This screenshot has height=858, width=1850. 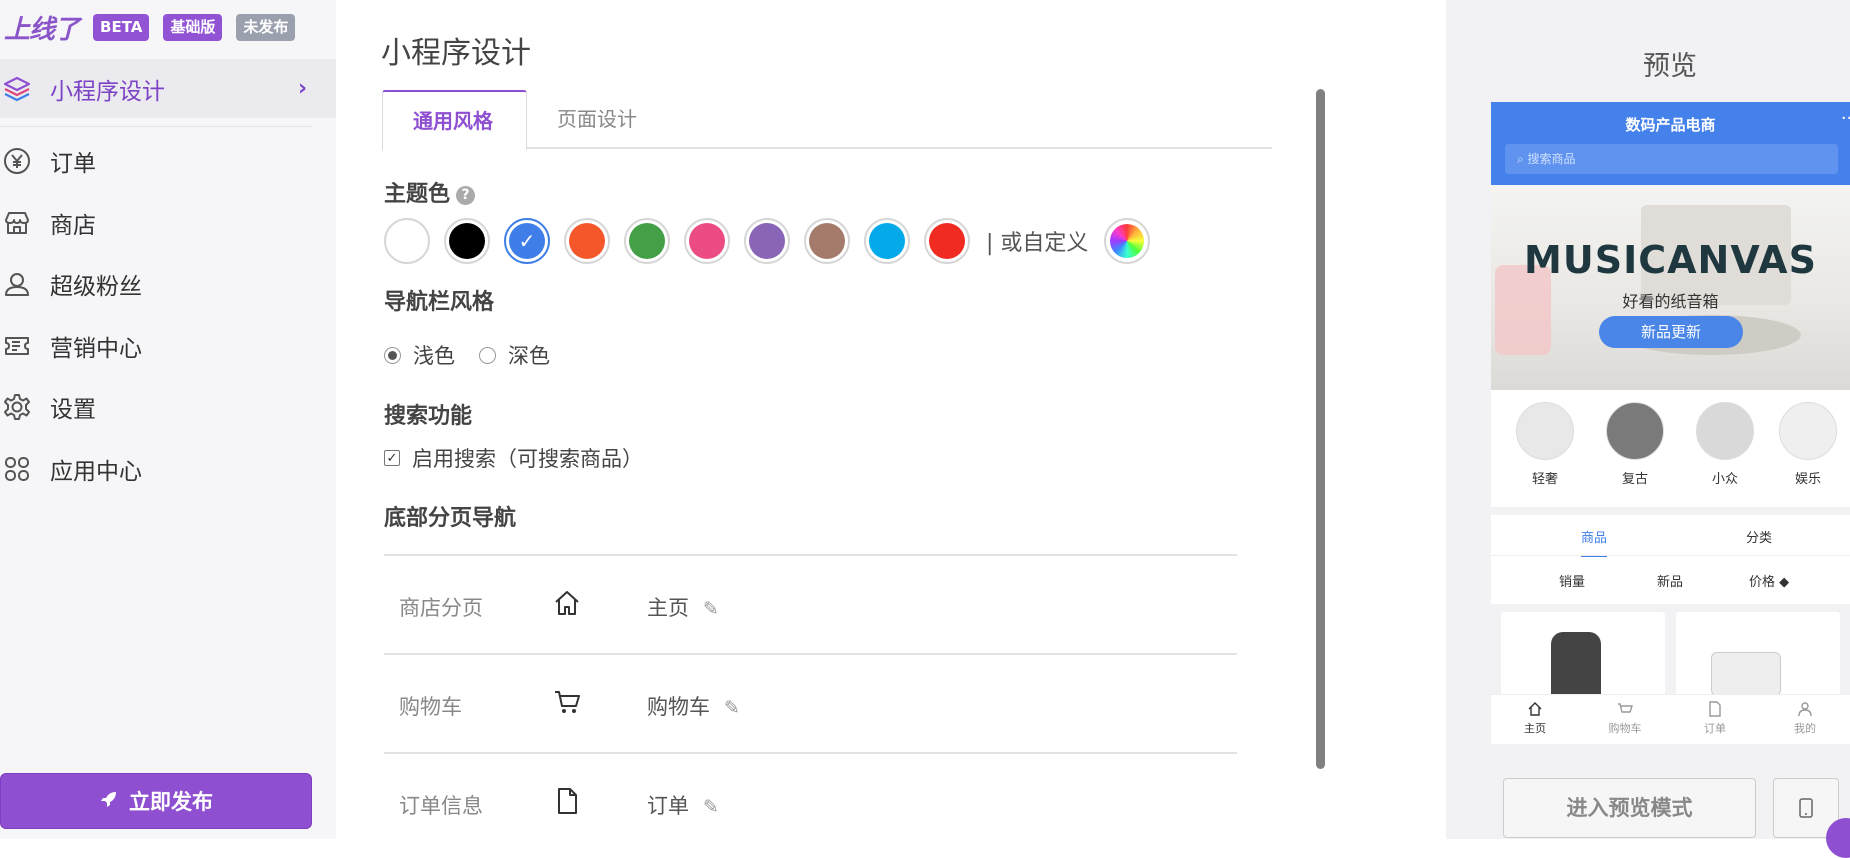 What do you see at coordinates (487, 355) in the screenshot?
I see `radio-dark` at bounding box center [487, 355].